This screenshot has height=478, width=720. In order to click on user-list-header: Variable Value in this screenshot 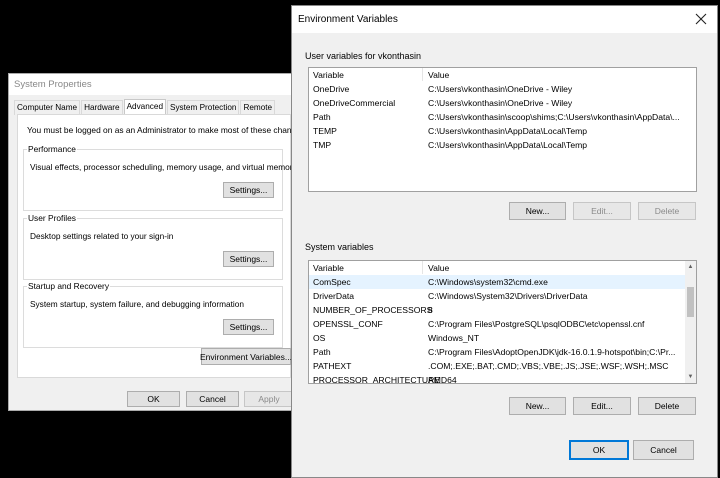, I will do `click(502, 75)`.